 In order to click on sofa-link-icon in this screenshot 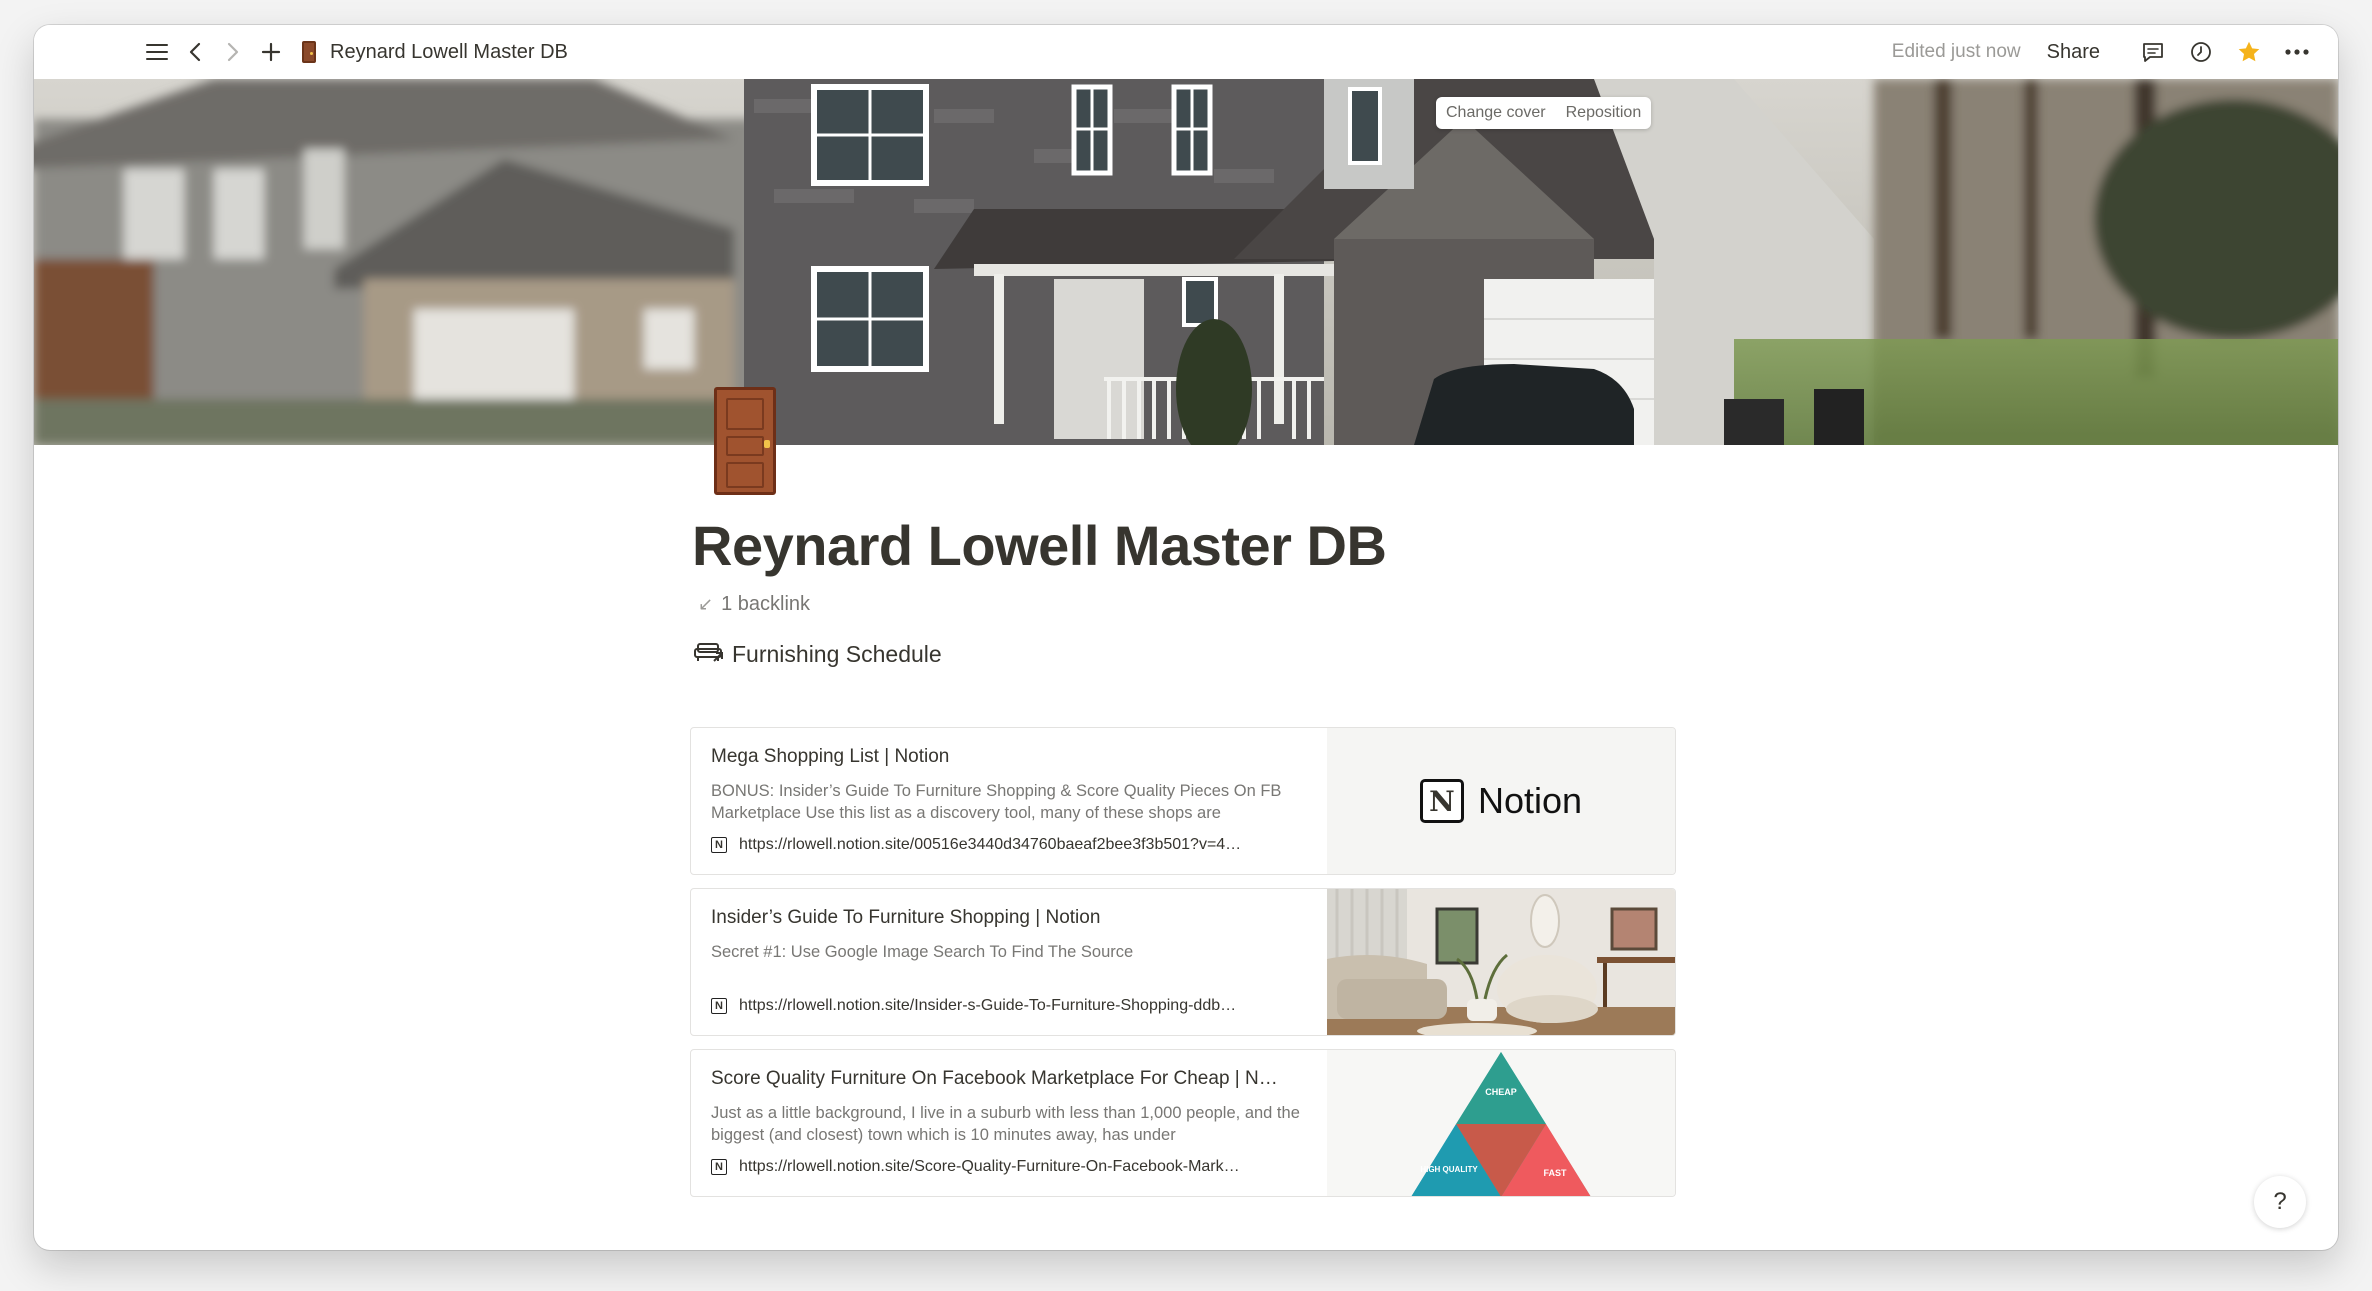, I will do `click(709, 654)`.